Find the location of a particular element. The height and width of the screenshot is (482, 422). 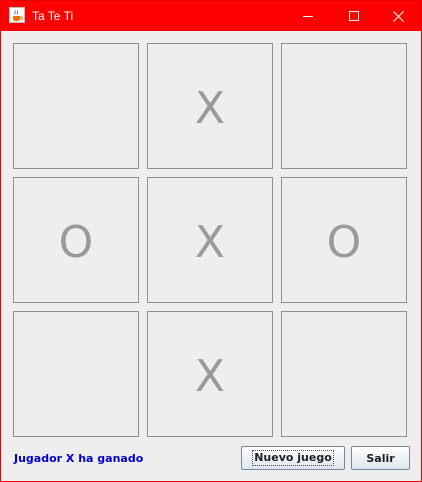

new-game-button-label: Nuevo juego is located at coordinates (293, 458).